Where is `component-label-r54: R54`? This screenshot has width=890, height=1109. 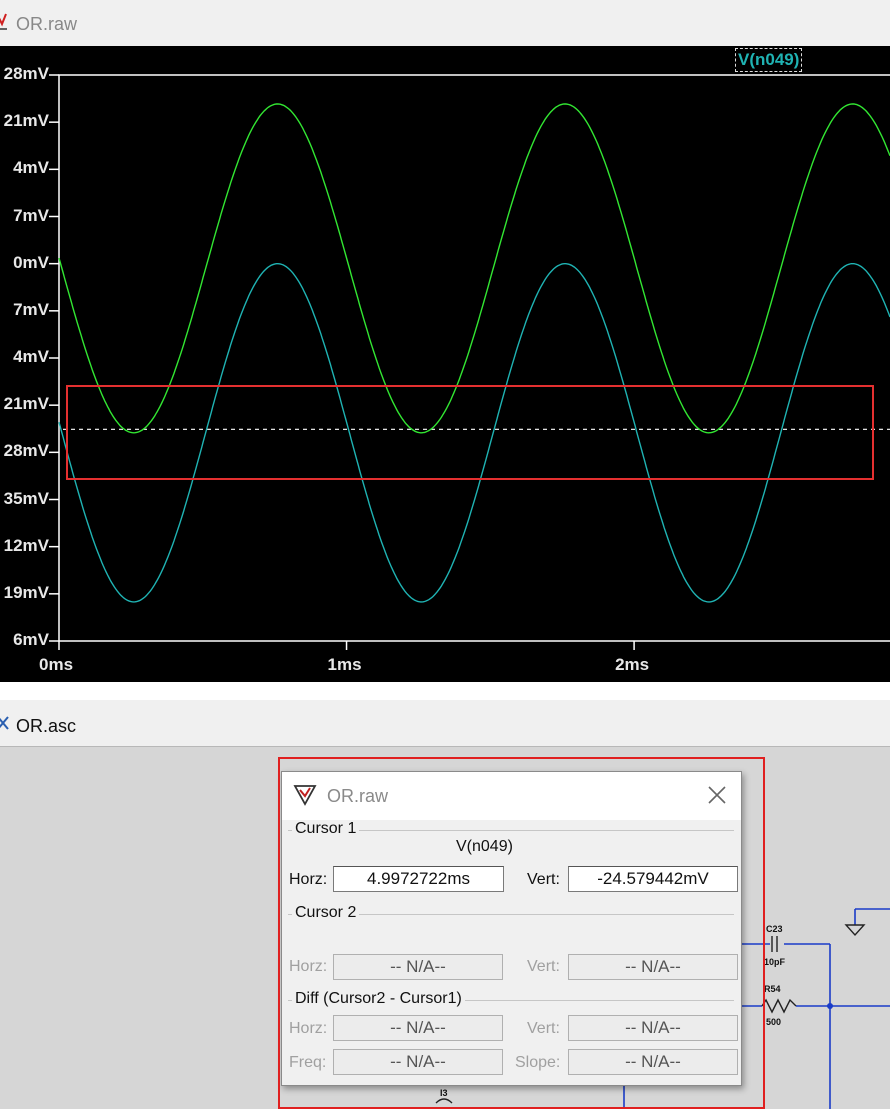 component-label-r54: R54 is located at coordinates (772, 989).